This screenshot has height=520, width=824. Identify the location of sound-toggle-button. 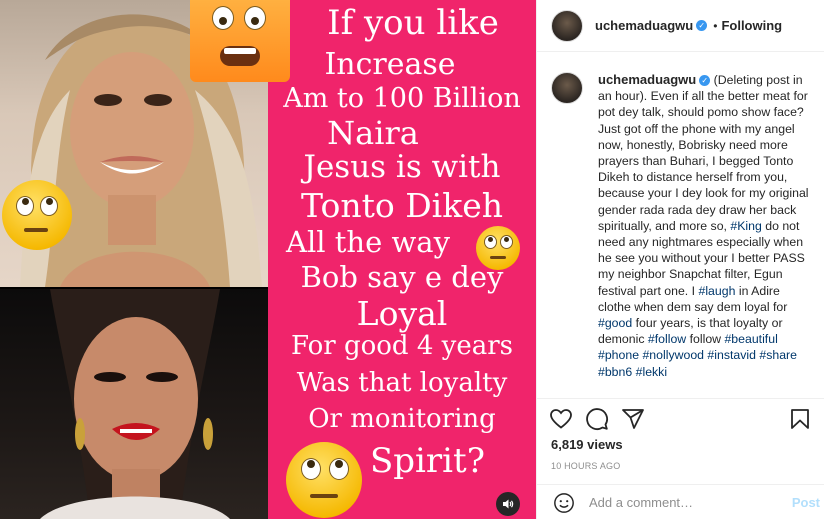
(508, 504).